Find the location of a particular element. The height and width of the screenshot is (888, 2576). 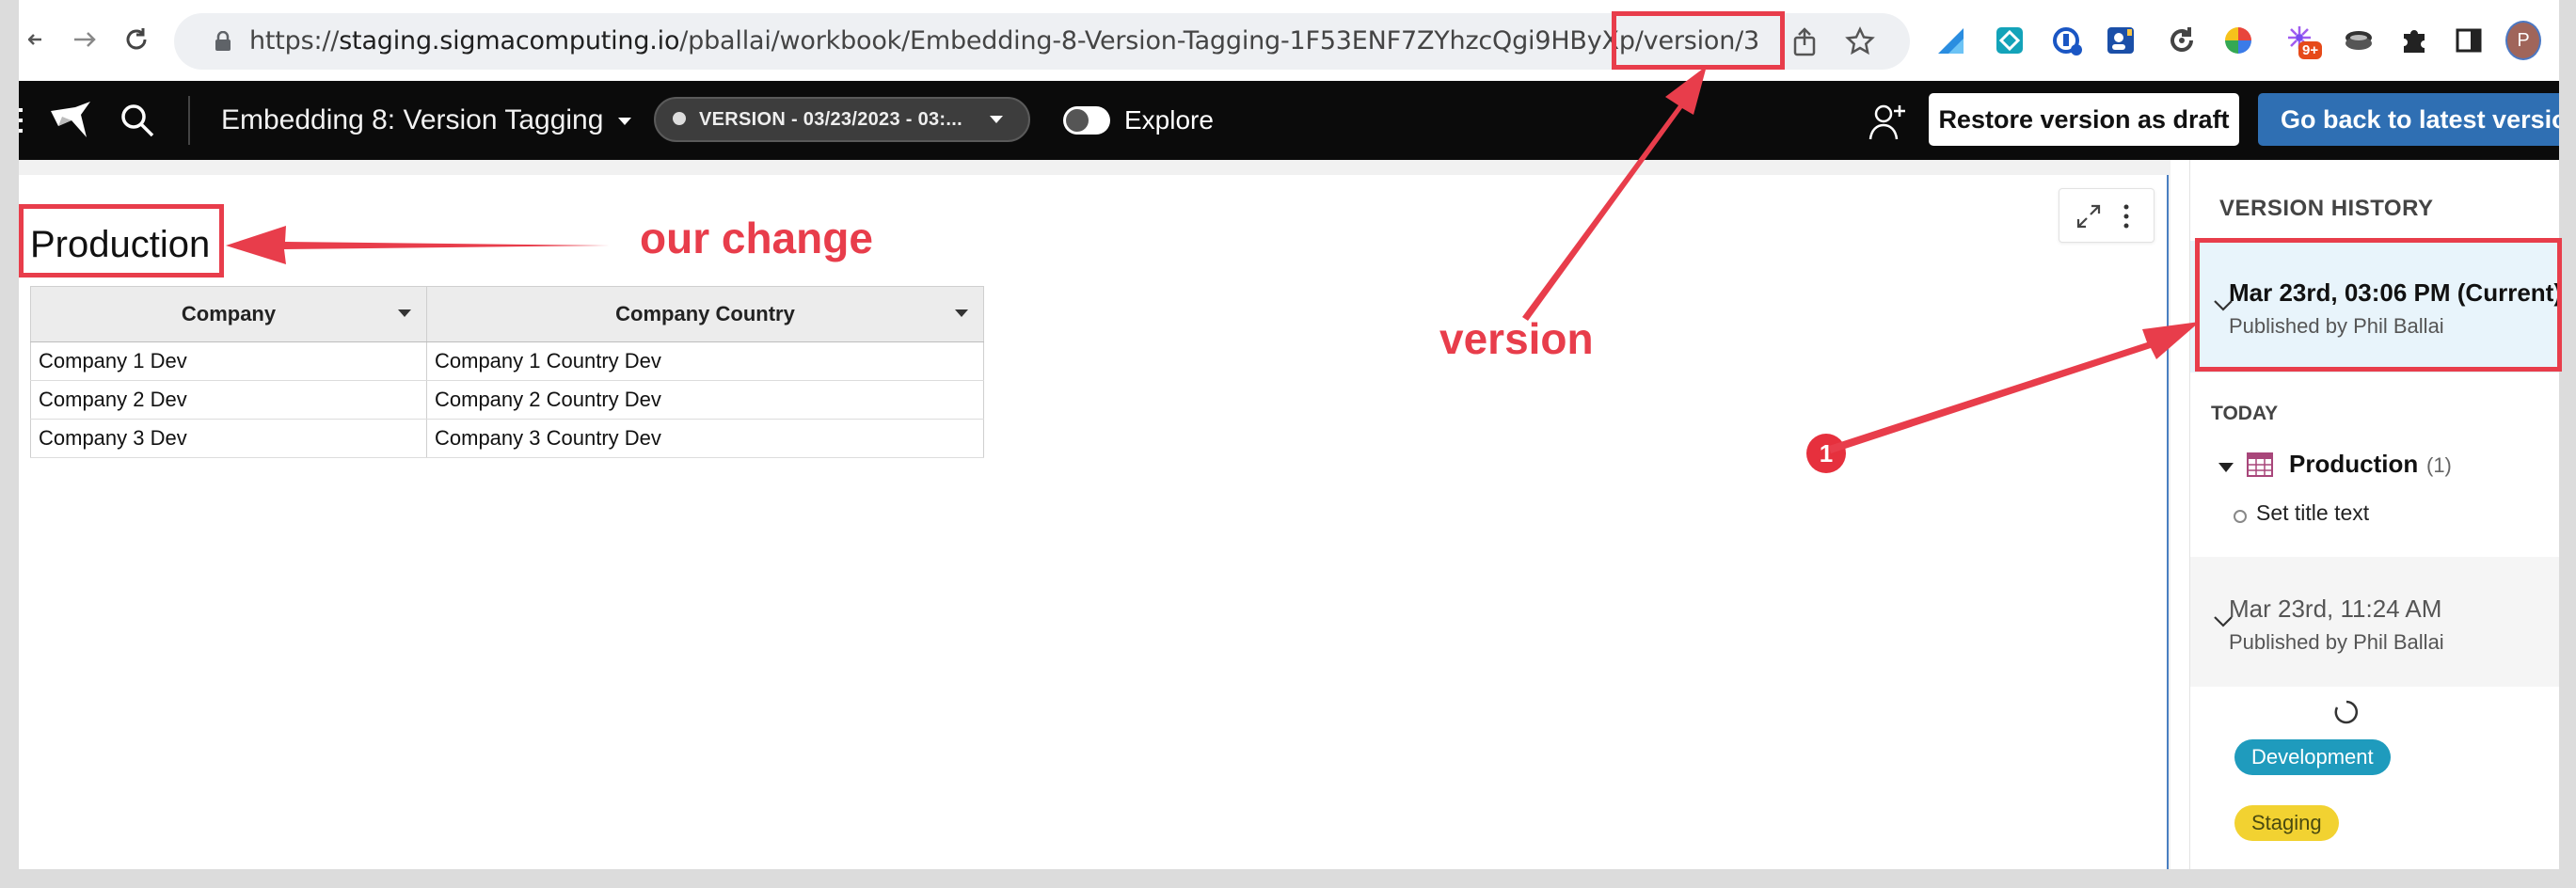

version-title: Mar 23rd, 11:24 AM is located at coordinates (2336, 609).